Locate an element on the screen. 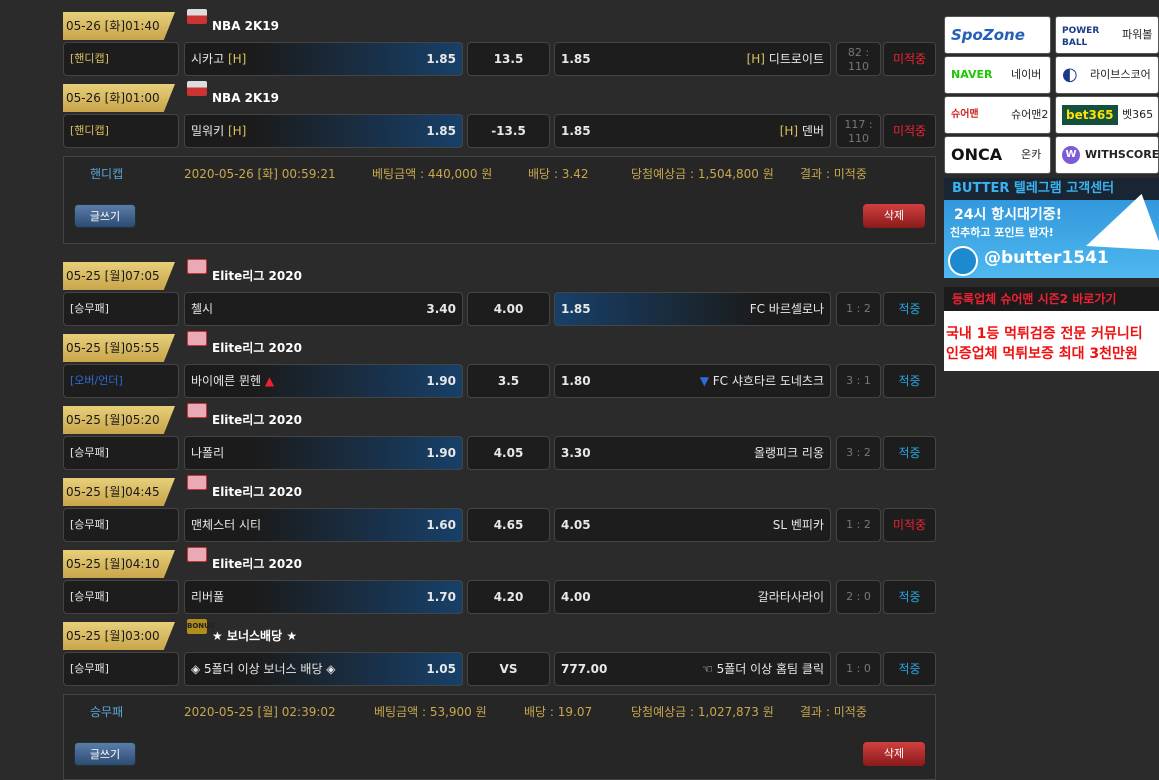 The image size is (1159, 780). under-arrow-icon: ▼ is located at coordinates (704, 381).